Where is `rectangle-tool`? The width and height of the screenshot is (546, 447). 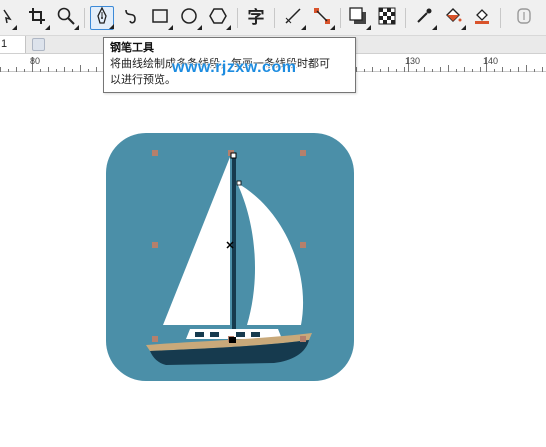 rectangle-tool is located at coordinates (160, 18).